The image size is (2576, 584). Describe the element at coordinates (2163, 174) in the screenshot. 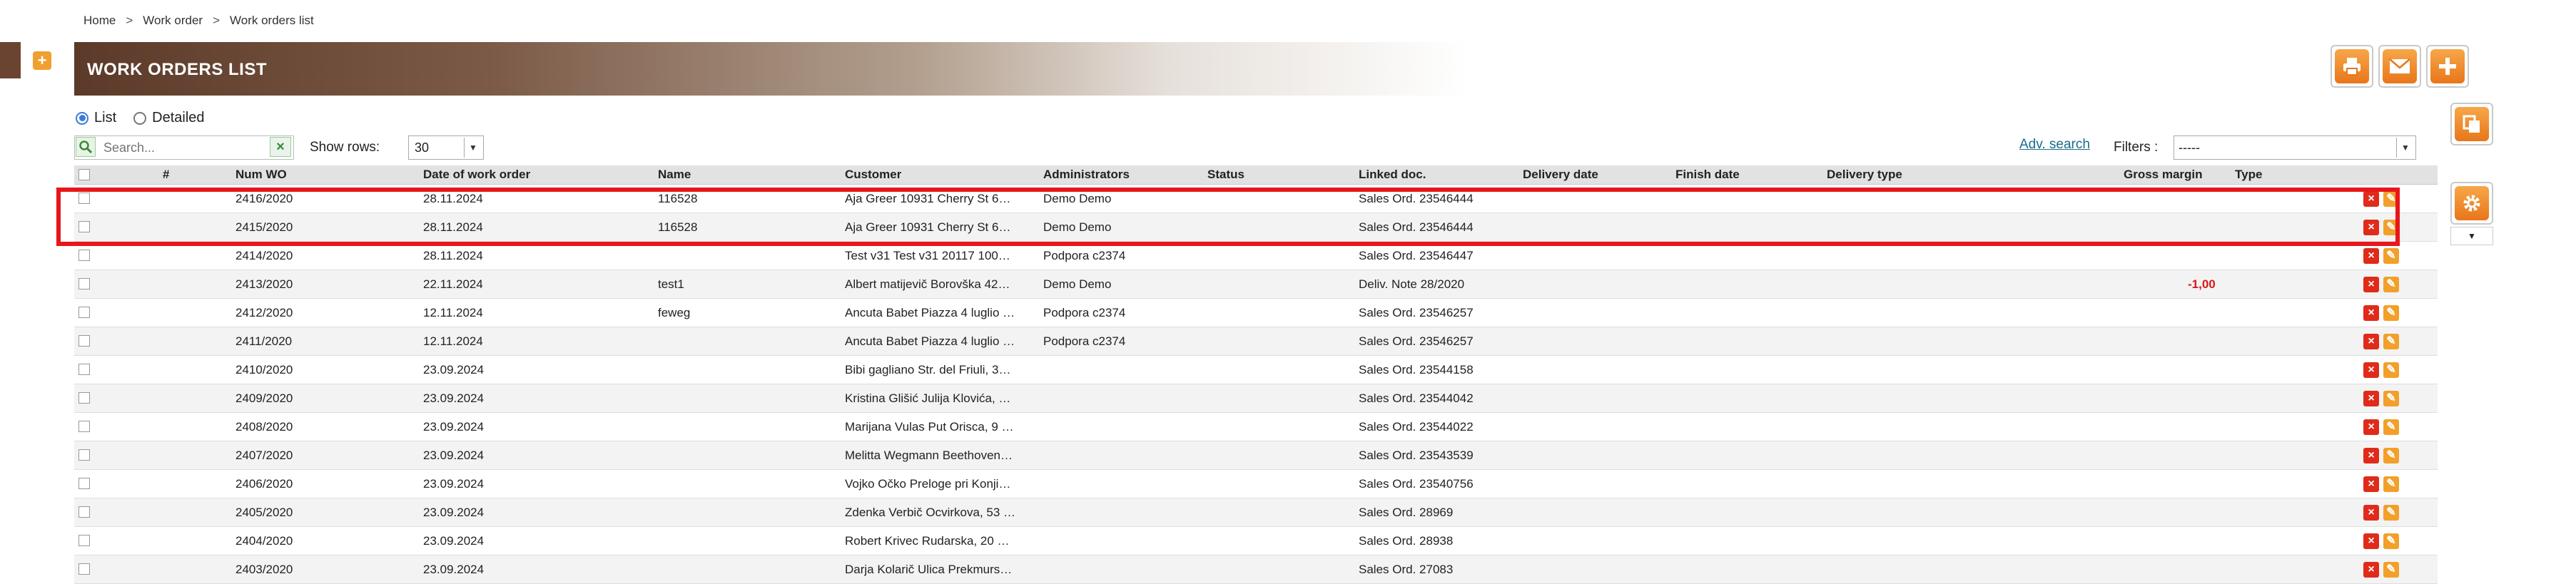

I see `col-header-gross-margin: Gross margin` at that location.